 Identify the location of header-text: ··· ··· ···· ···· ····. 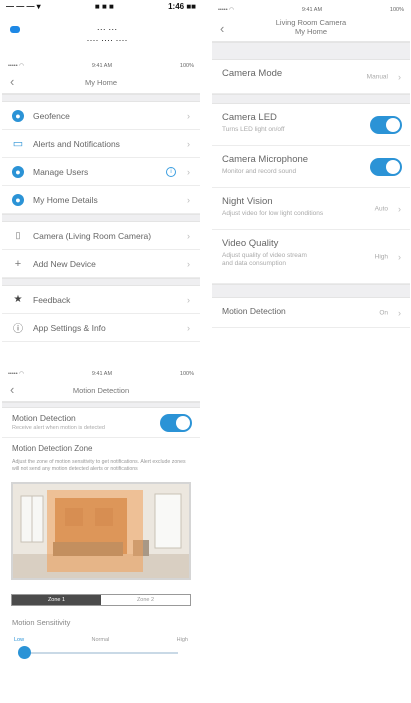
(107, 35).